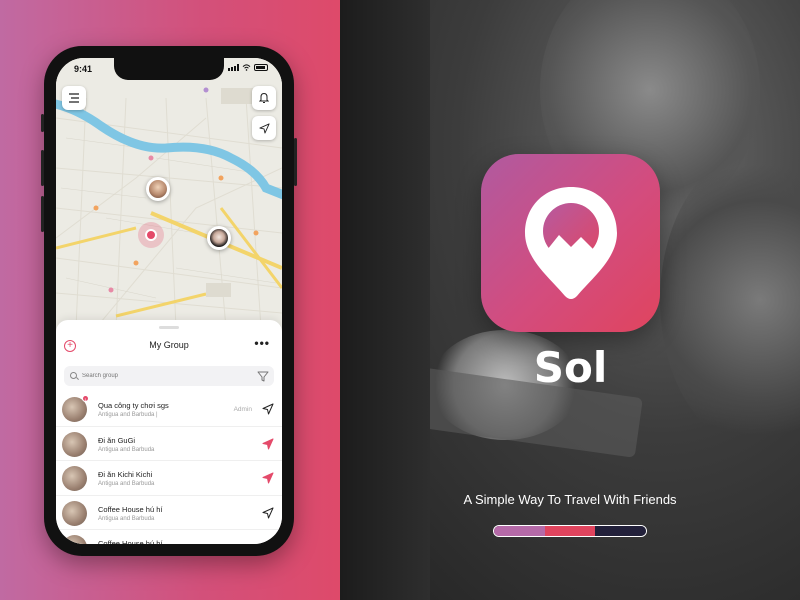  I want to click on menu-button, so click(74, 98).